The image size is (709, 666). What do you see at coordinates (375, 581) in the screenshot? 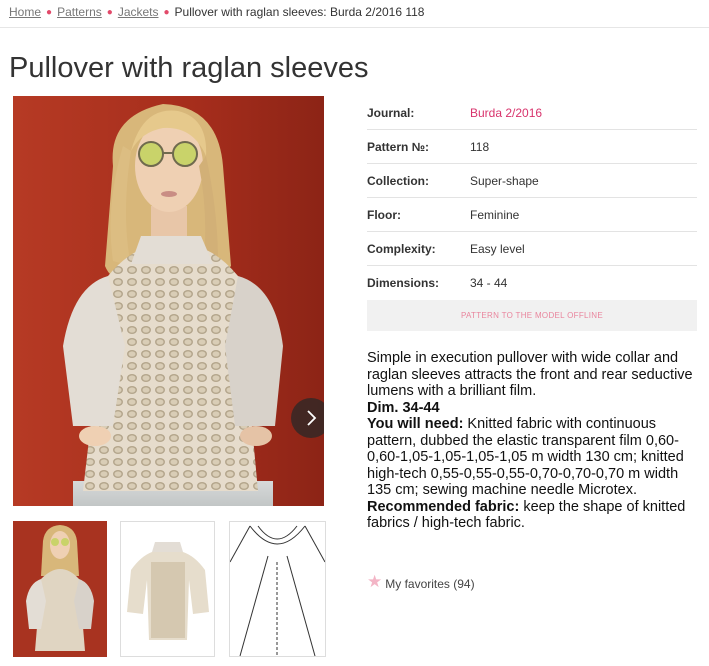
I see `star-icon: ★` at bounding box center [375, 581].